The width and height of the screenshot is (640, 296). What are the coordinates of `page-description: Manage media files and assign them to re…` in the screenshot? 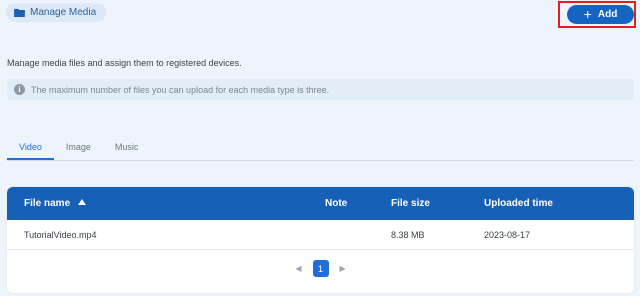 It's located at (124, 63).